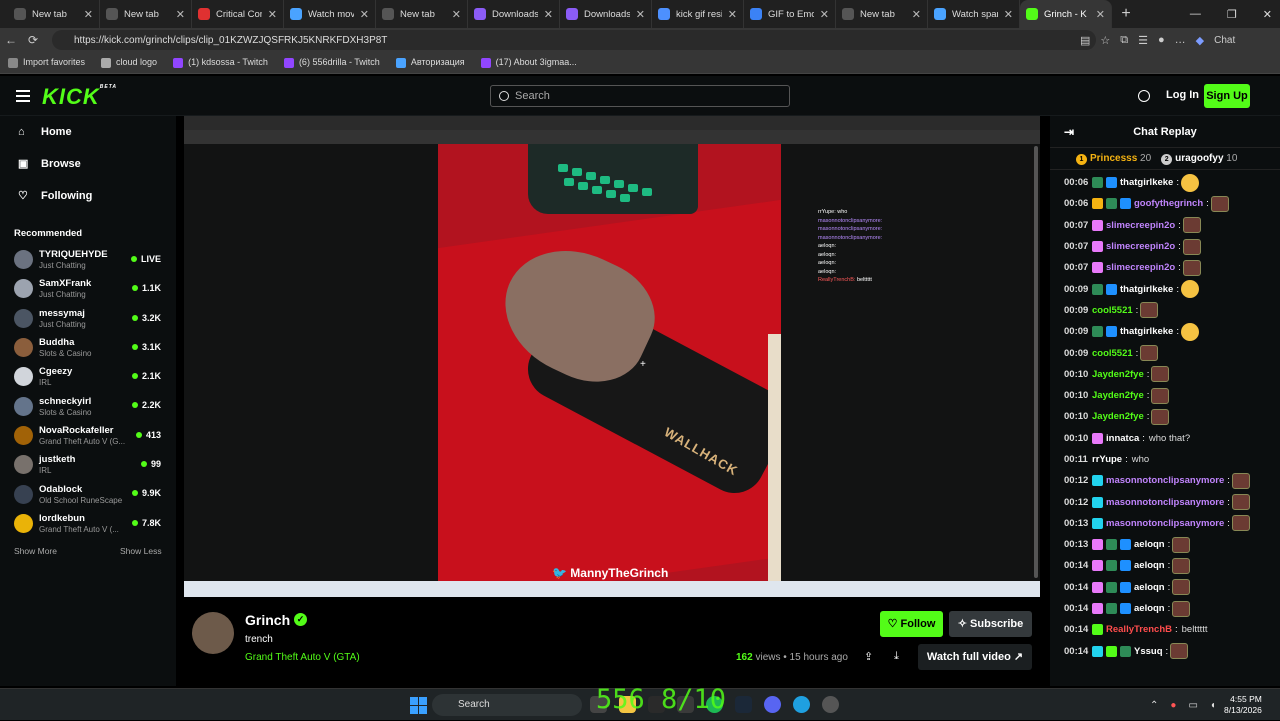  I want to click on minimize-icon: —, so click(1195, 14).